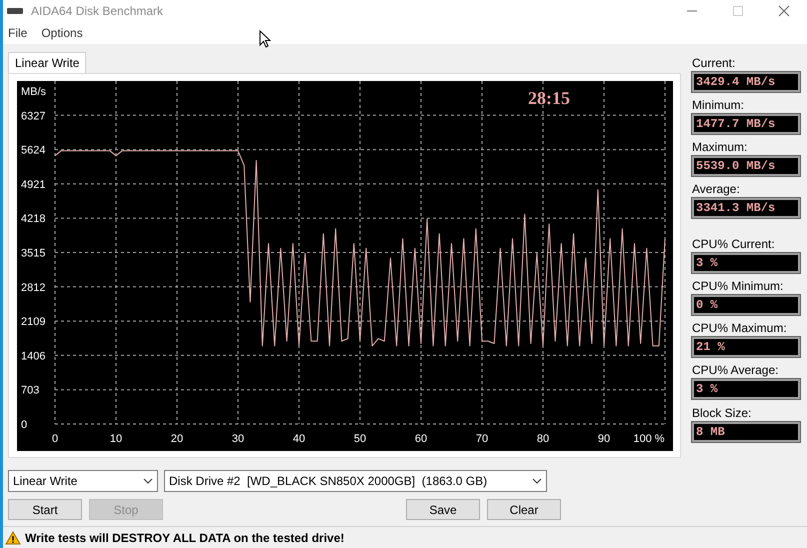  Describe the element at coordinates (45, 509) in the screenshot. I see `button: Start` at that location.